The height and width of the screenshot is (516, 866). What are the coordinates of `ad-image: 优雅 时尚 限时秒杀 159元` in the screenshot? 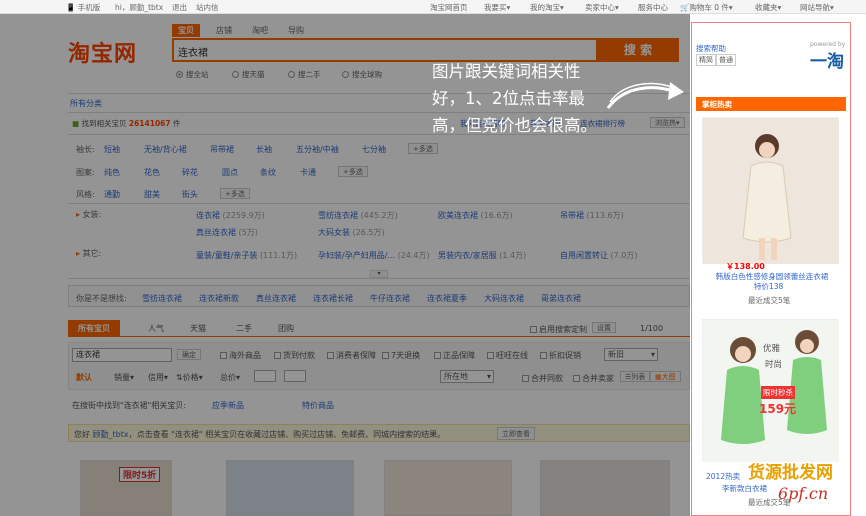 It's located at (770, 390).